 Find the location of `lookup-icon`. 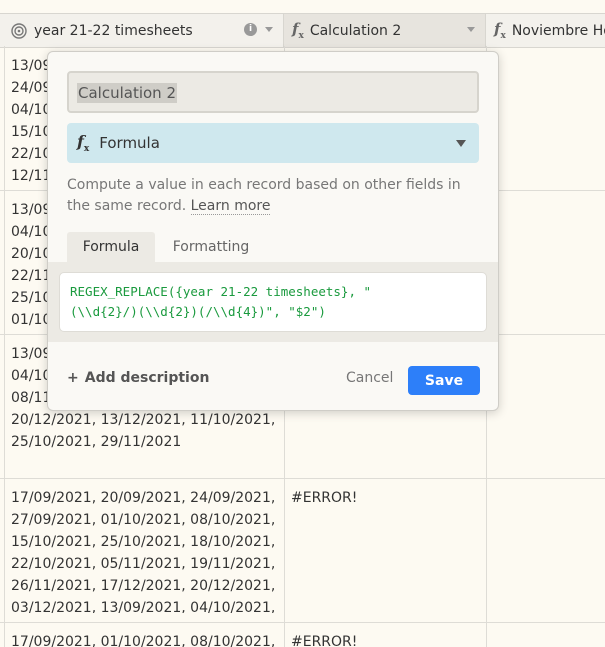

lookup-icon is located at coordinates (19, 30).